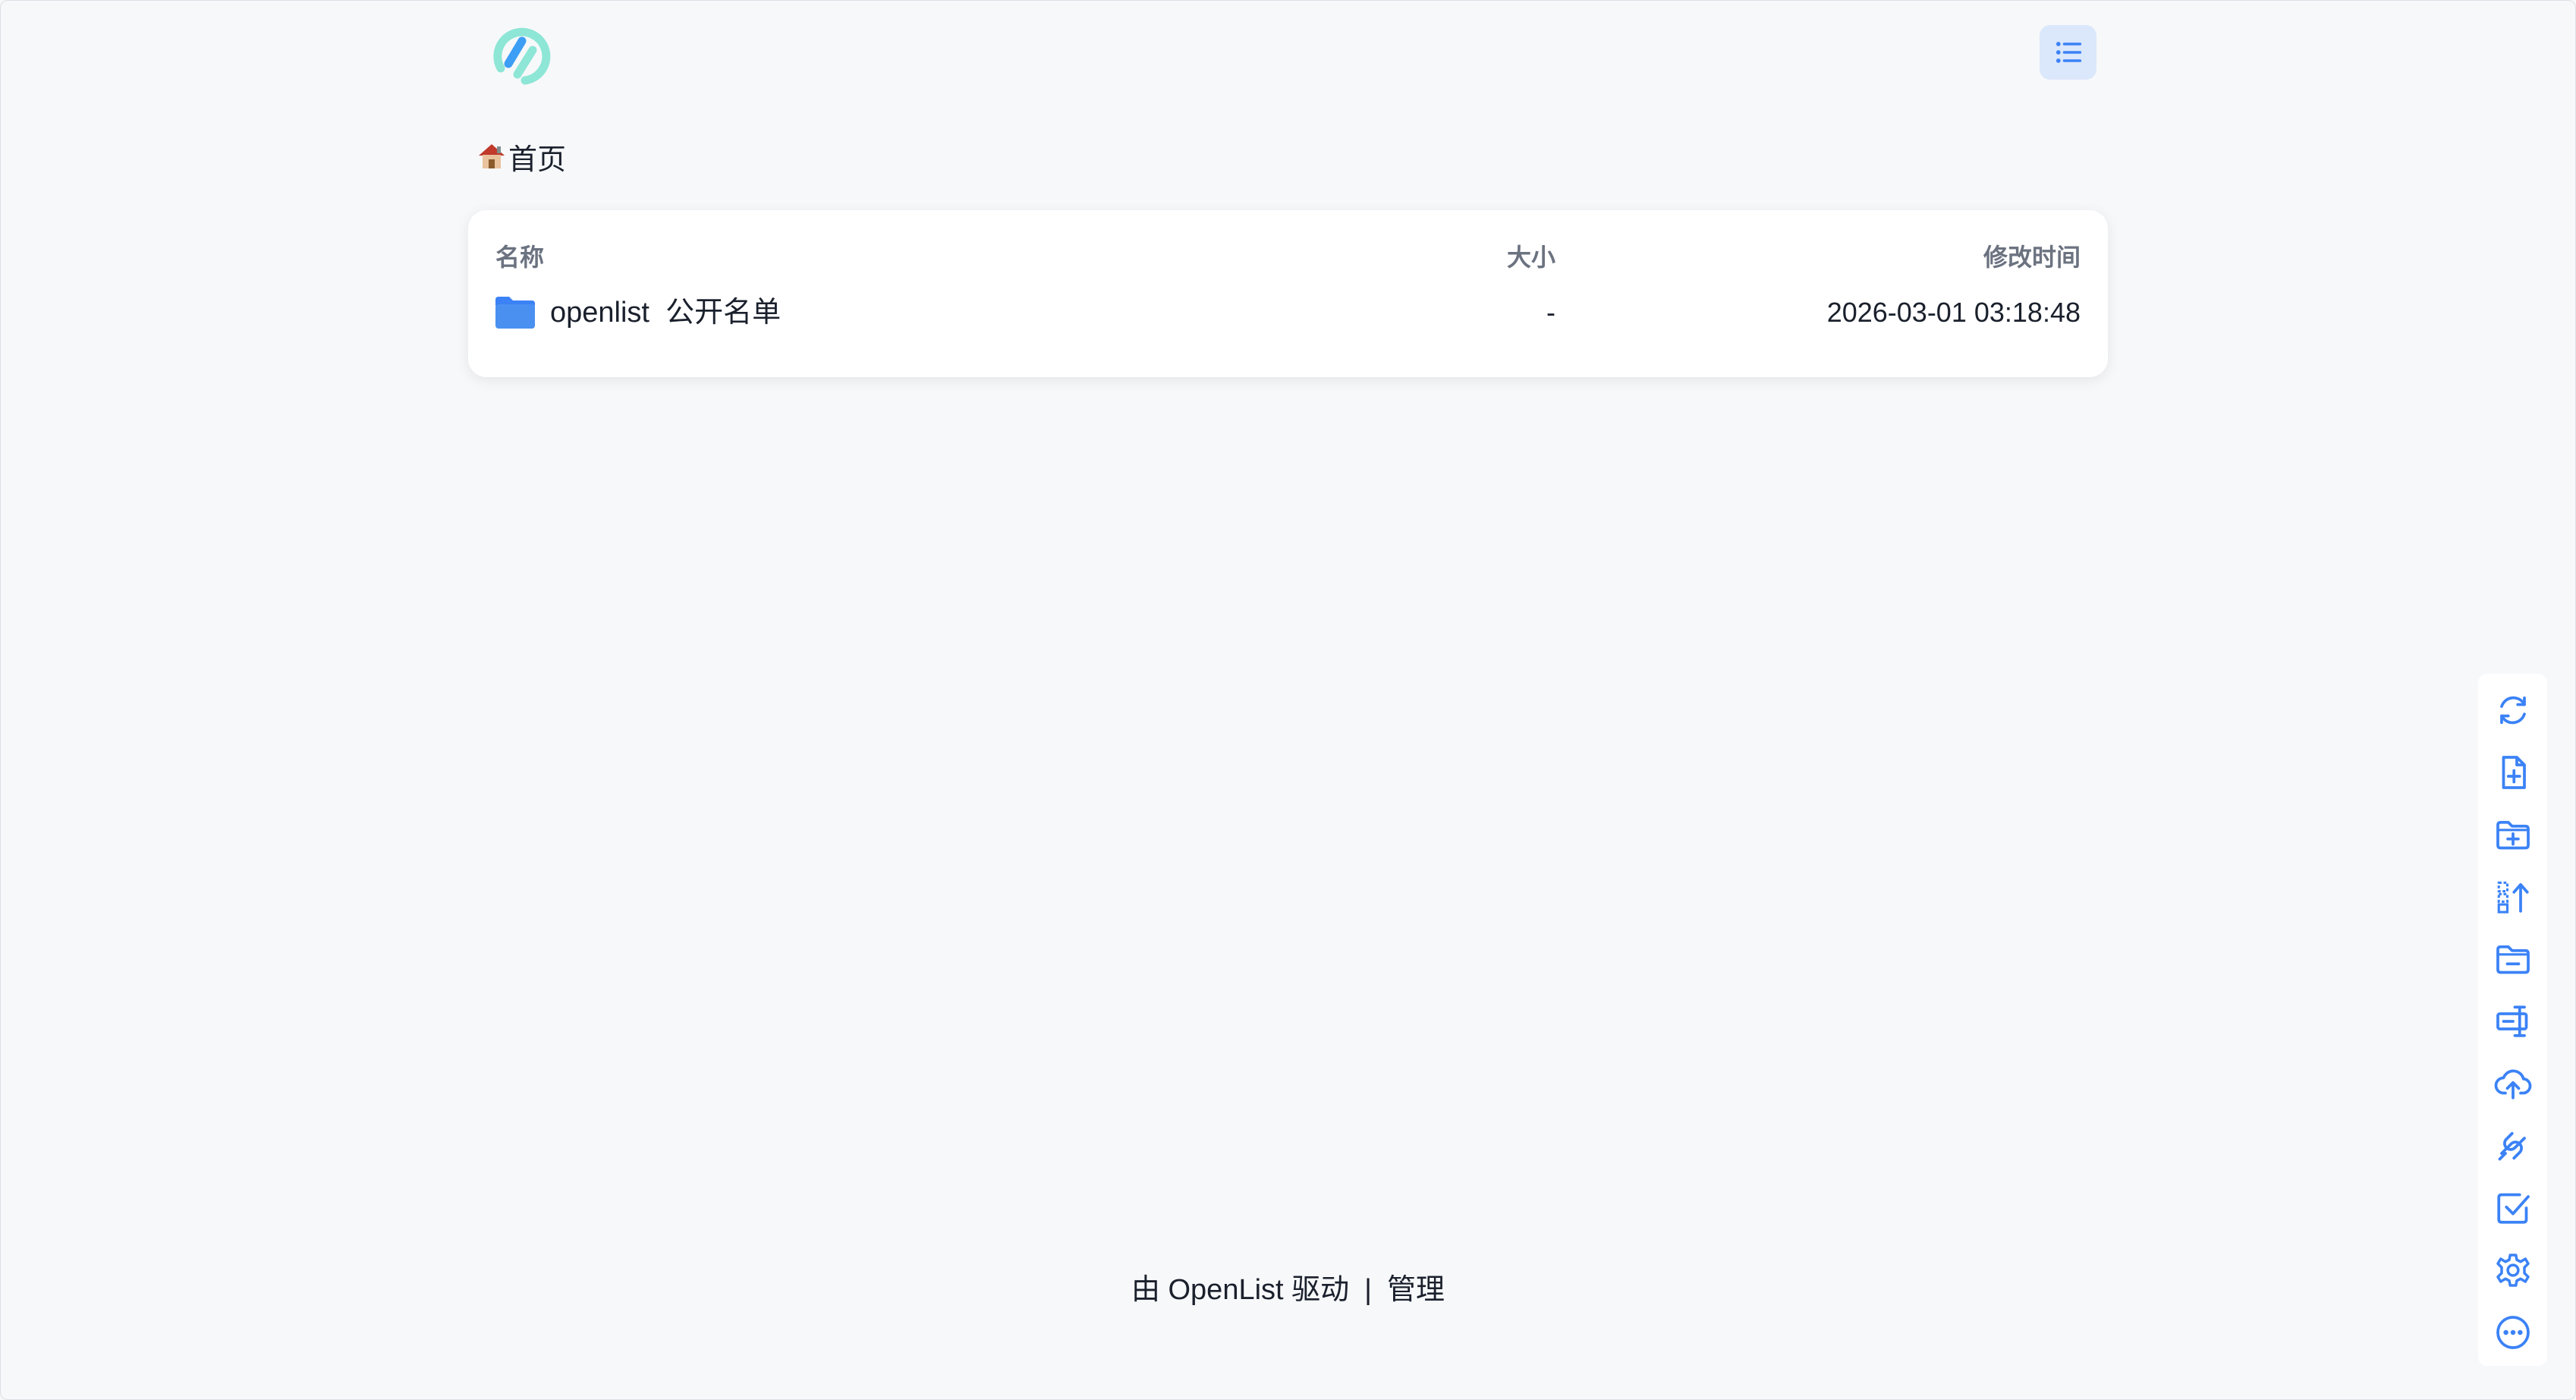  Describe the element at coordinates (1531, 255) in the screenshot. I see `column-header-size: 大小` at that location.